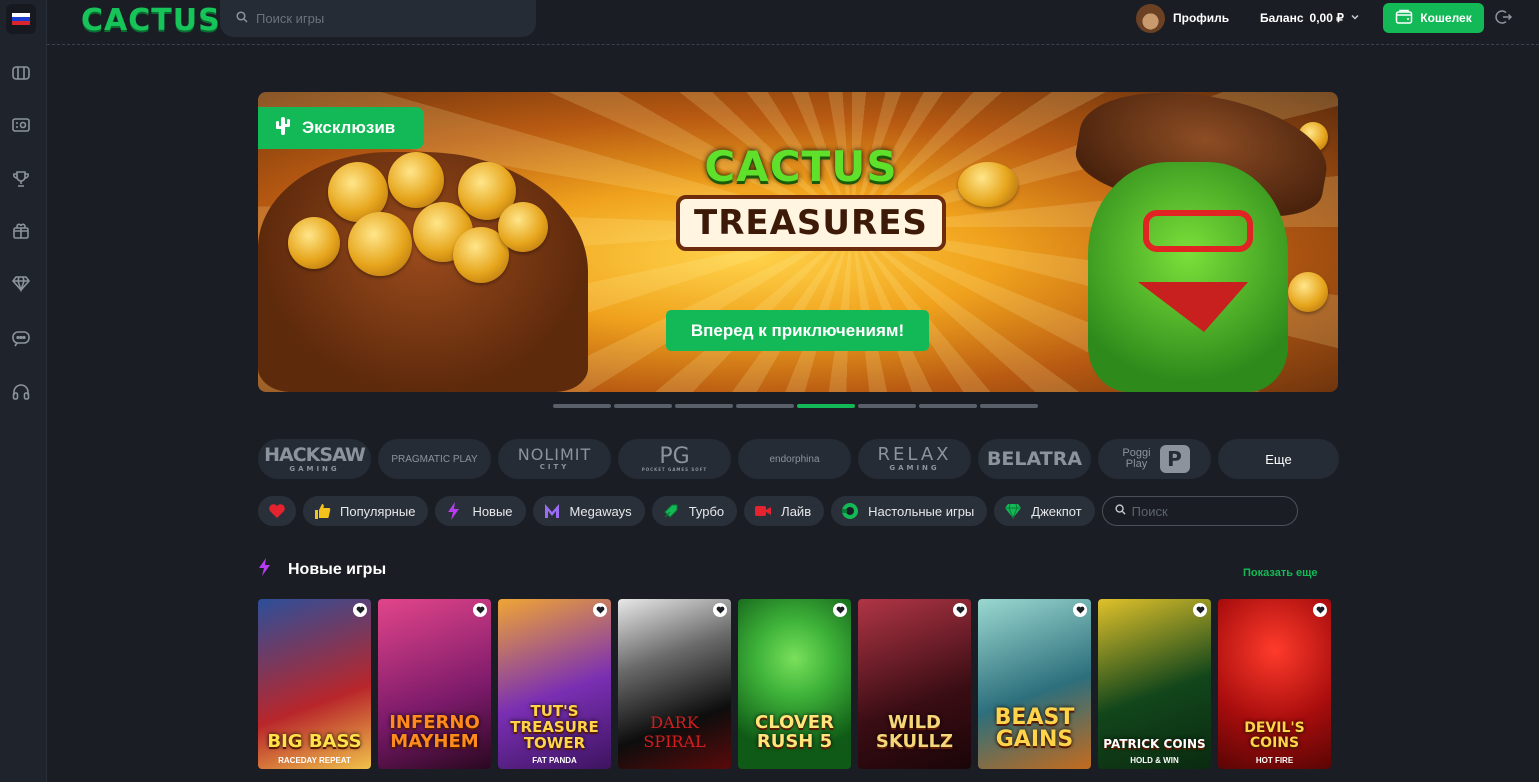 This screenshot has height=782, width=1539. I want to click on game-card: TUT'S TREASURE TOWER FAT PANDA, so click(554, 684).